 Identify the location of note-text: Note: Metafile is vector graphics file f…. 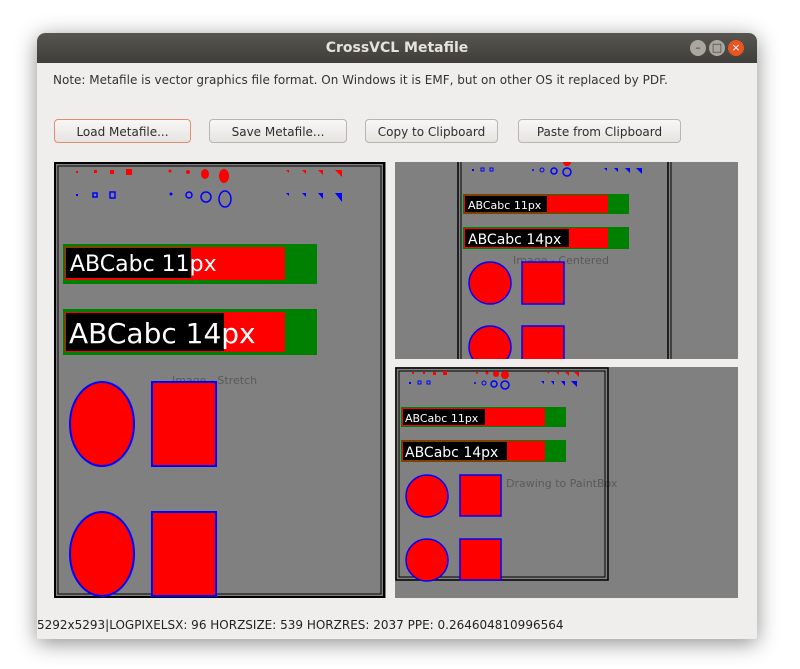
(360, 80).